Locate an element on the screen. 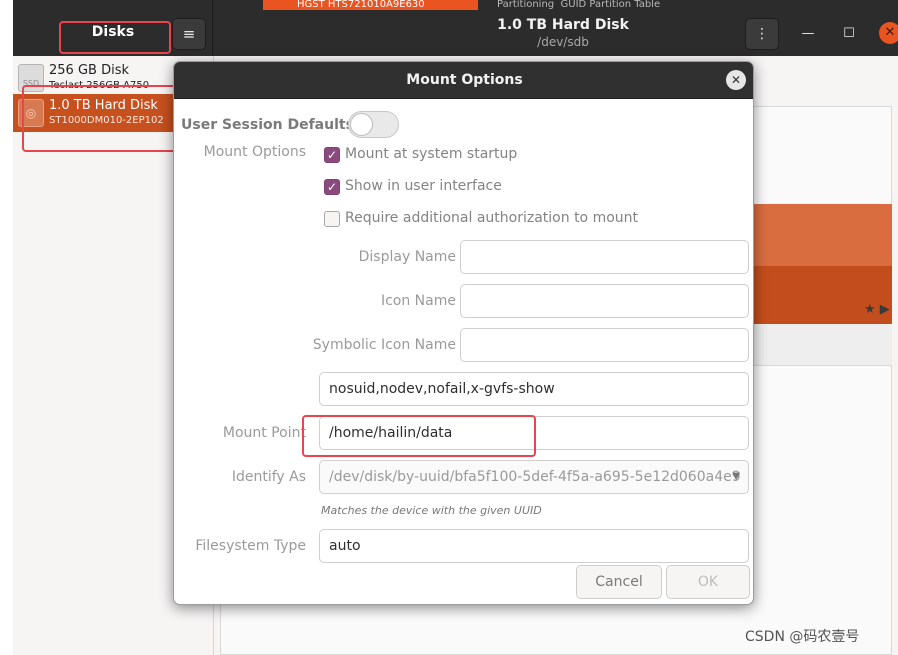 This screenshot has width=898, height=655. disk-name: 256 GB Disk is located at coordinates (89, 70).